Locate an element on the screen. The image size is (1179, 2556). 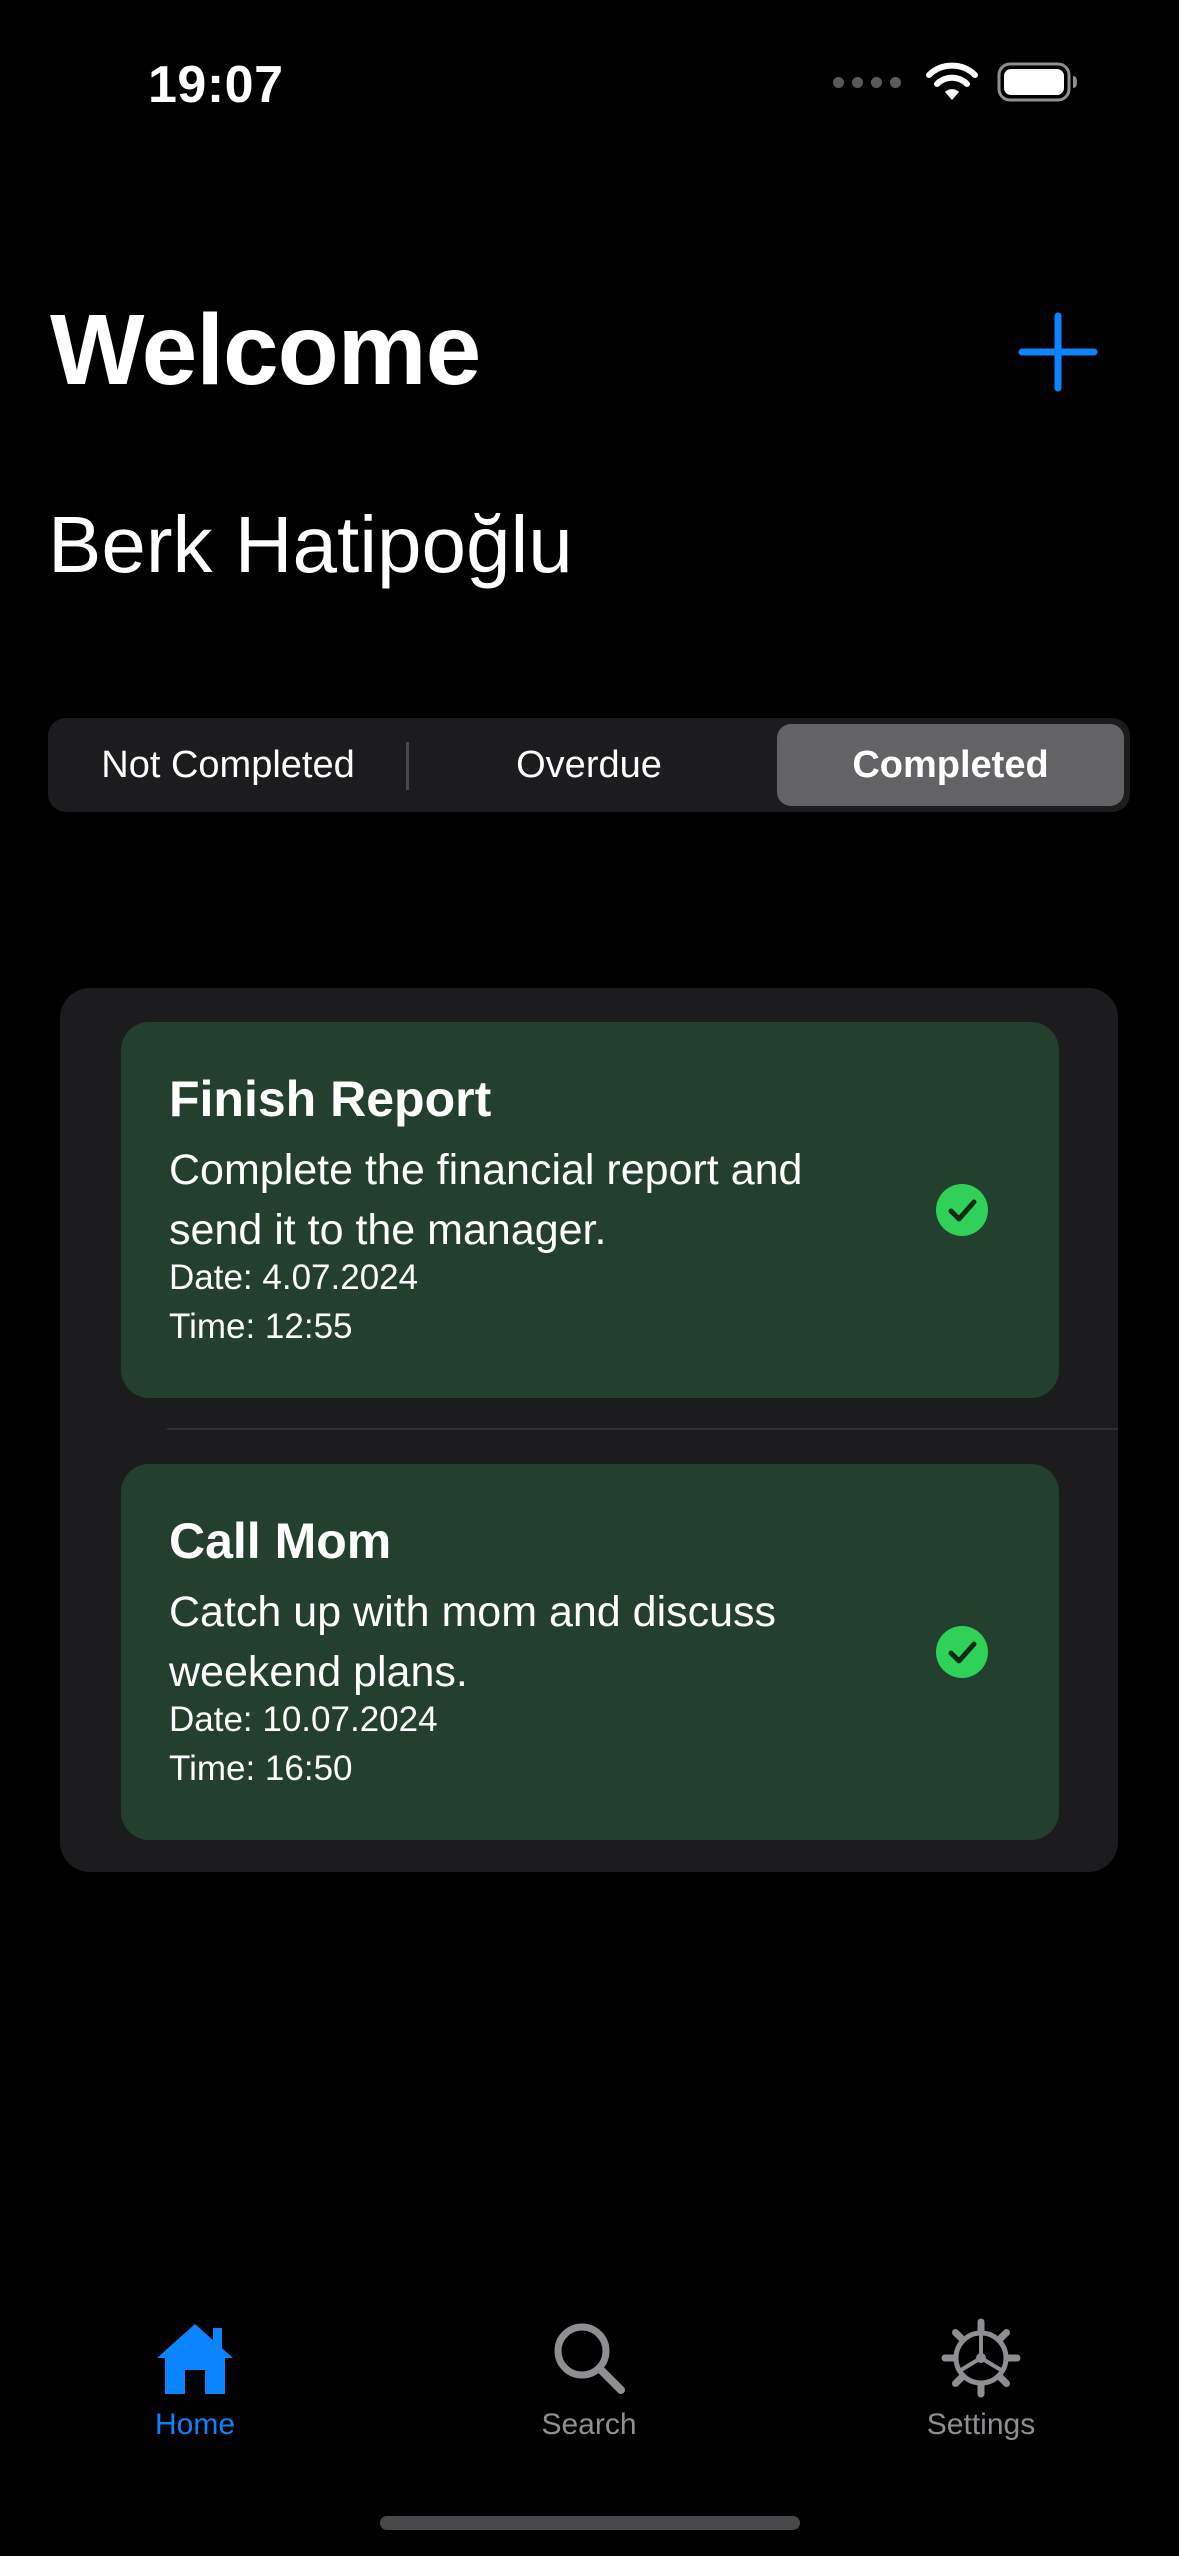
status-segmented-control: Not Completed Overdue Completed is located at coordinates (589, 765).